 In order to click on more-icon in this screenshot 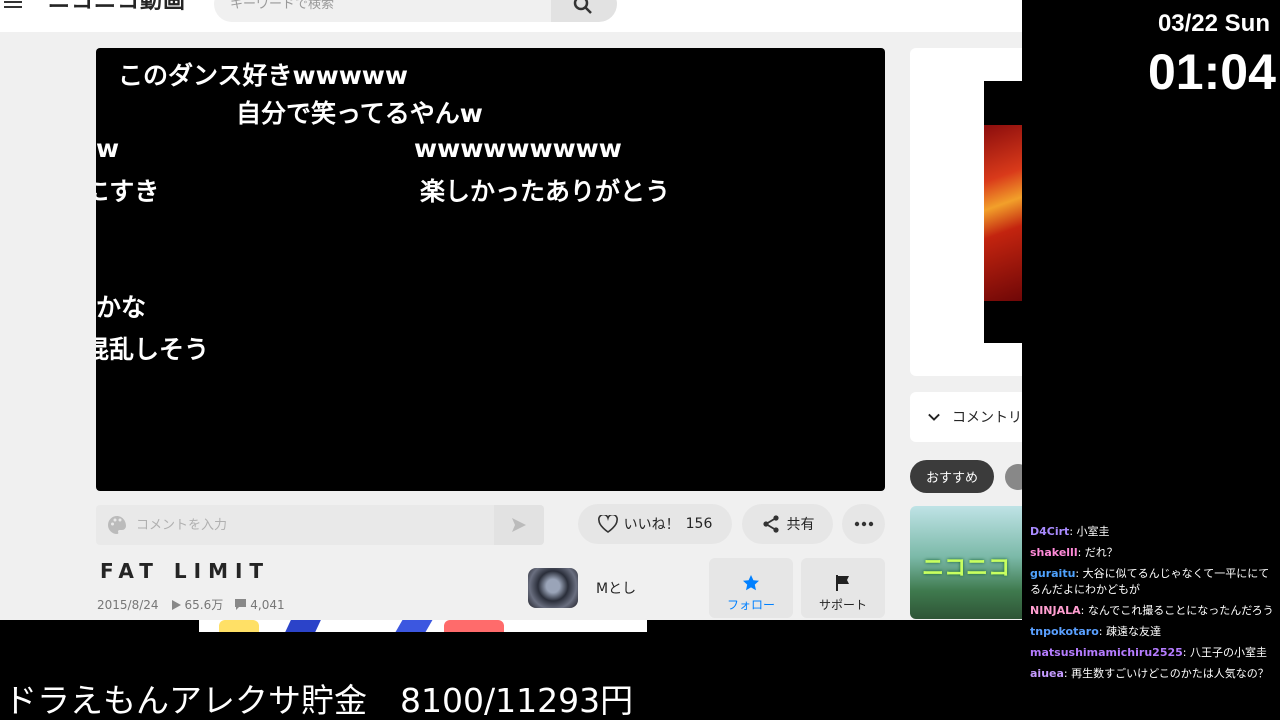, I will do `click(863, 524)`.